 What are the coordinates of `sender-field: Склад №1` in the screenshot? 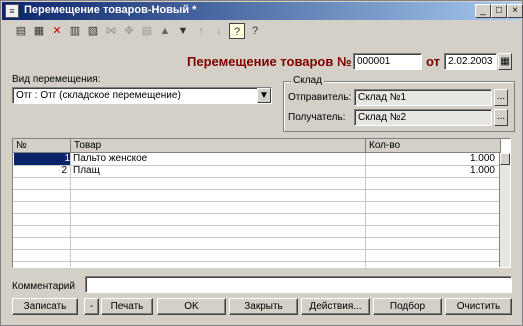 It's located at (423, 97).